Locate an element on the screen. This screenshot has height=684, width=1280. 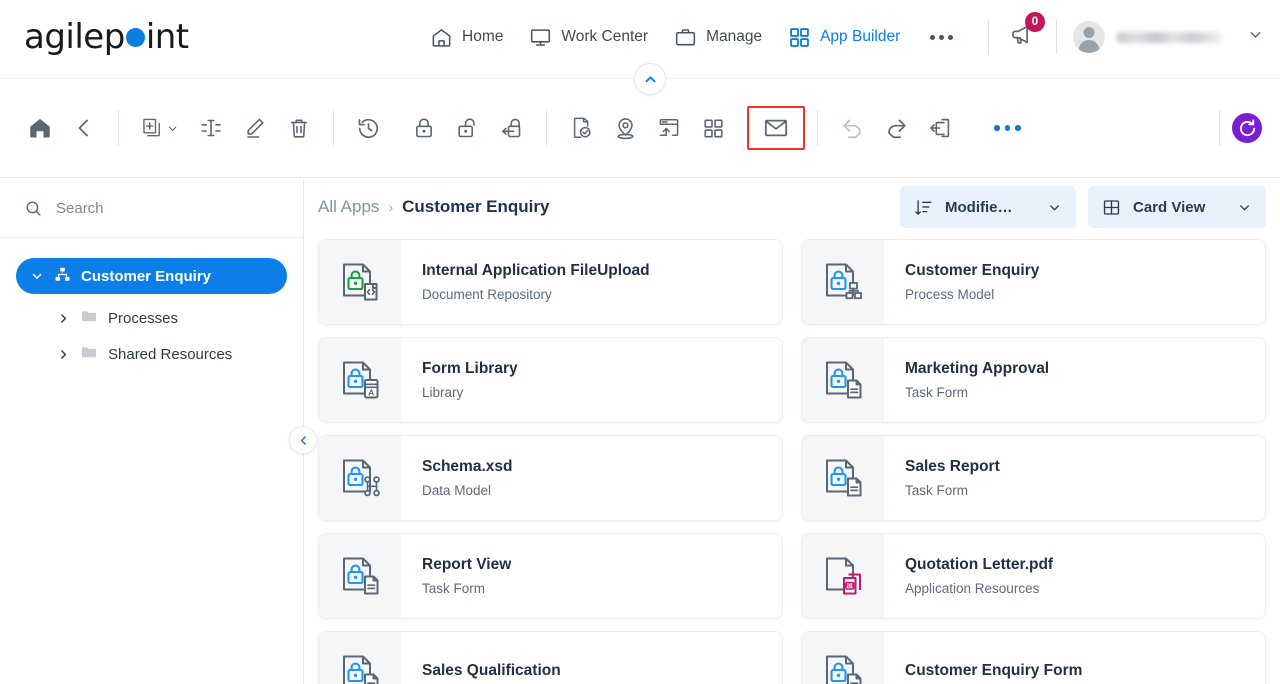
toolbar-back-button is located at coordinates (84, 128).